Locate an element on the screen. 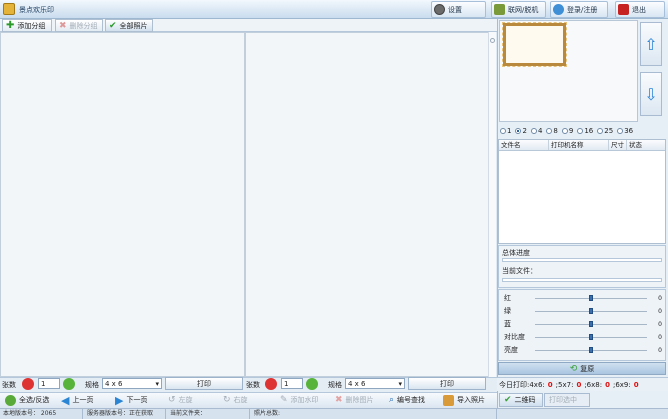 Image resolution: width=668 pixels, height=419 pixels. count-5x7: 0 is located at coordinates (579, 384).